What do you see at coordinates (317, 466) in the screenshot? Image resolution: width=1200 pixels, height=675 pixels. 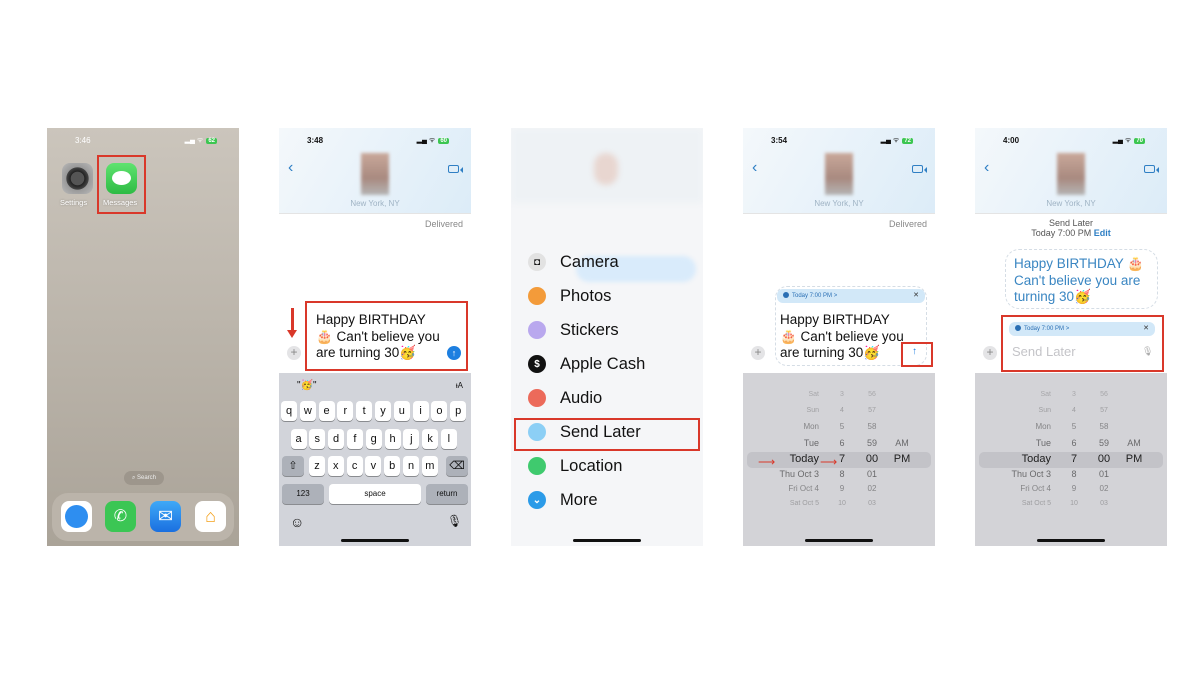 I see `key-z: z` at bounding box center [317, 466].